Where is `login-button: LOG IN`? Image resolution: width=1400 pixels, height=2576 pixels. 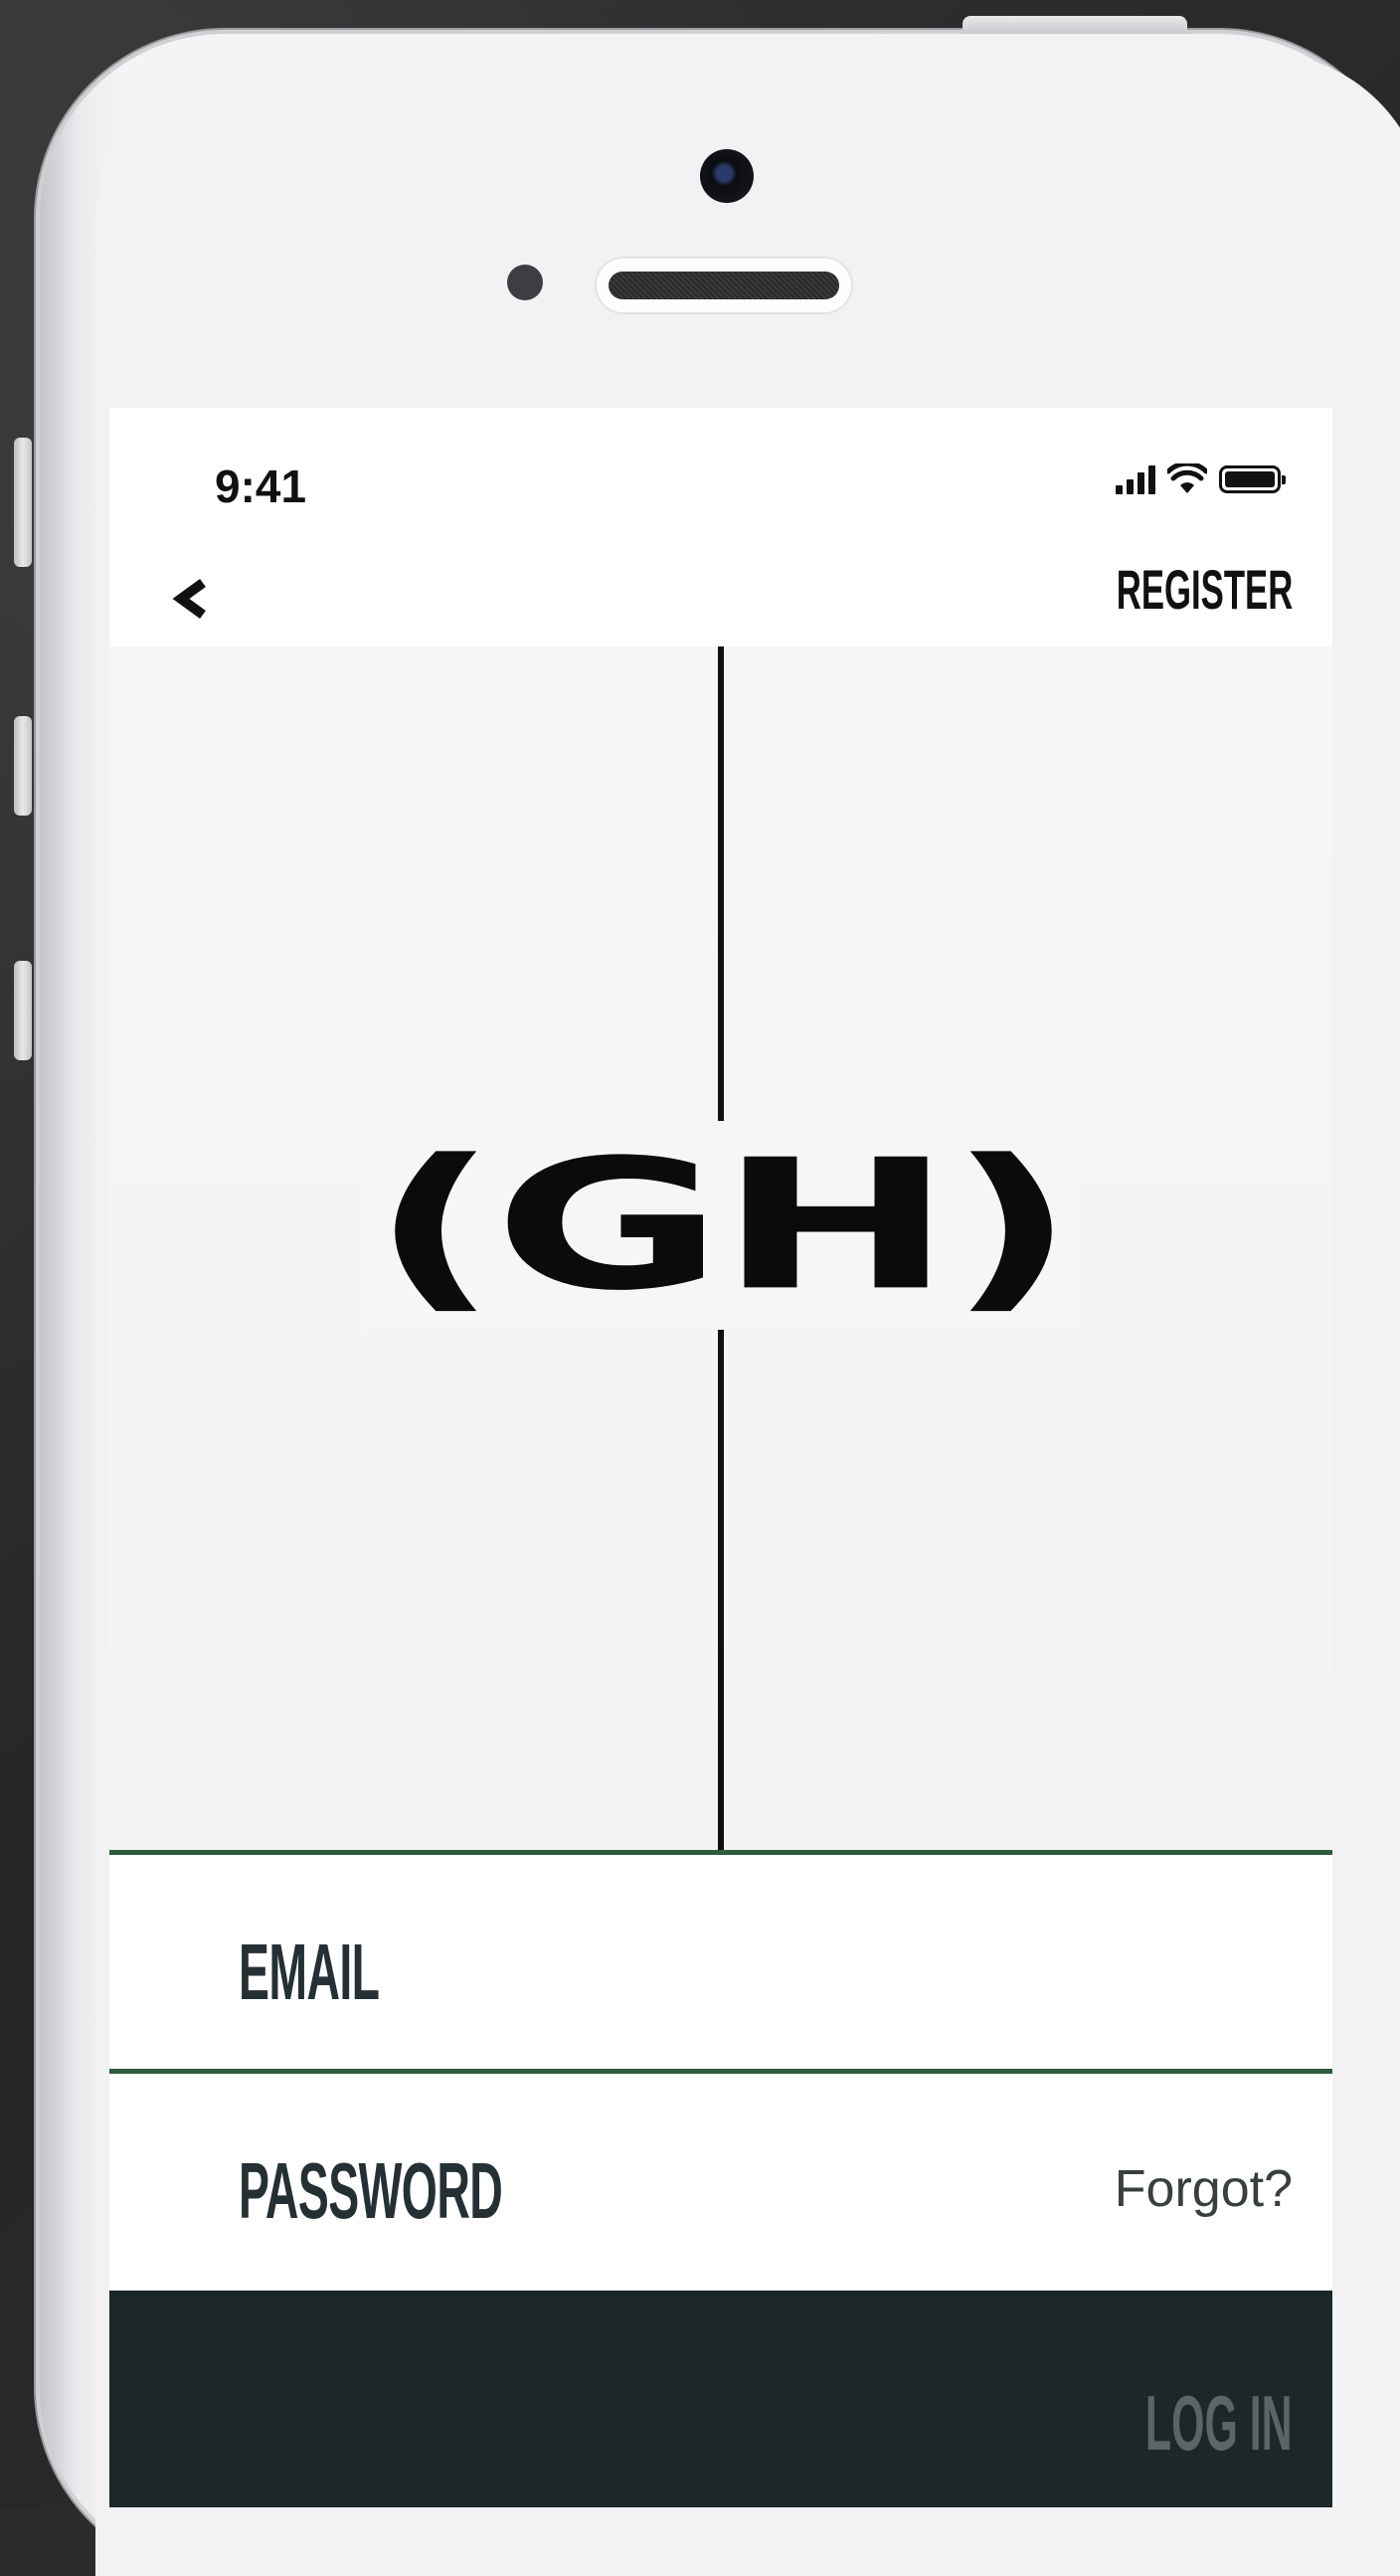
login-button: LOG IN is located at coordinates (720, 2399).